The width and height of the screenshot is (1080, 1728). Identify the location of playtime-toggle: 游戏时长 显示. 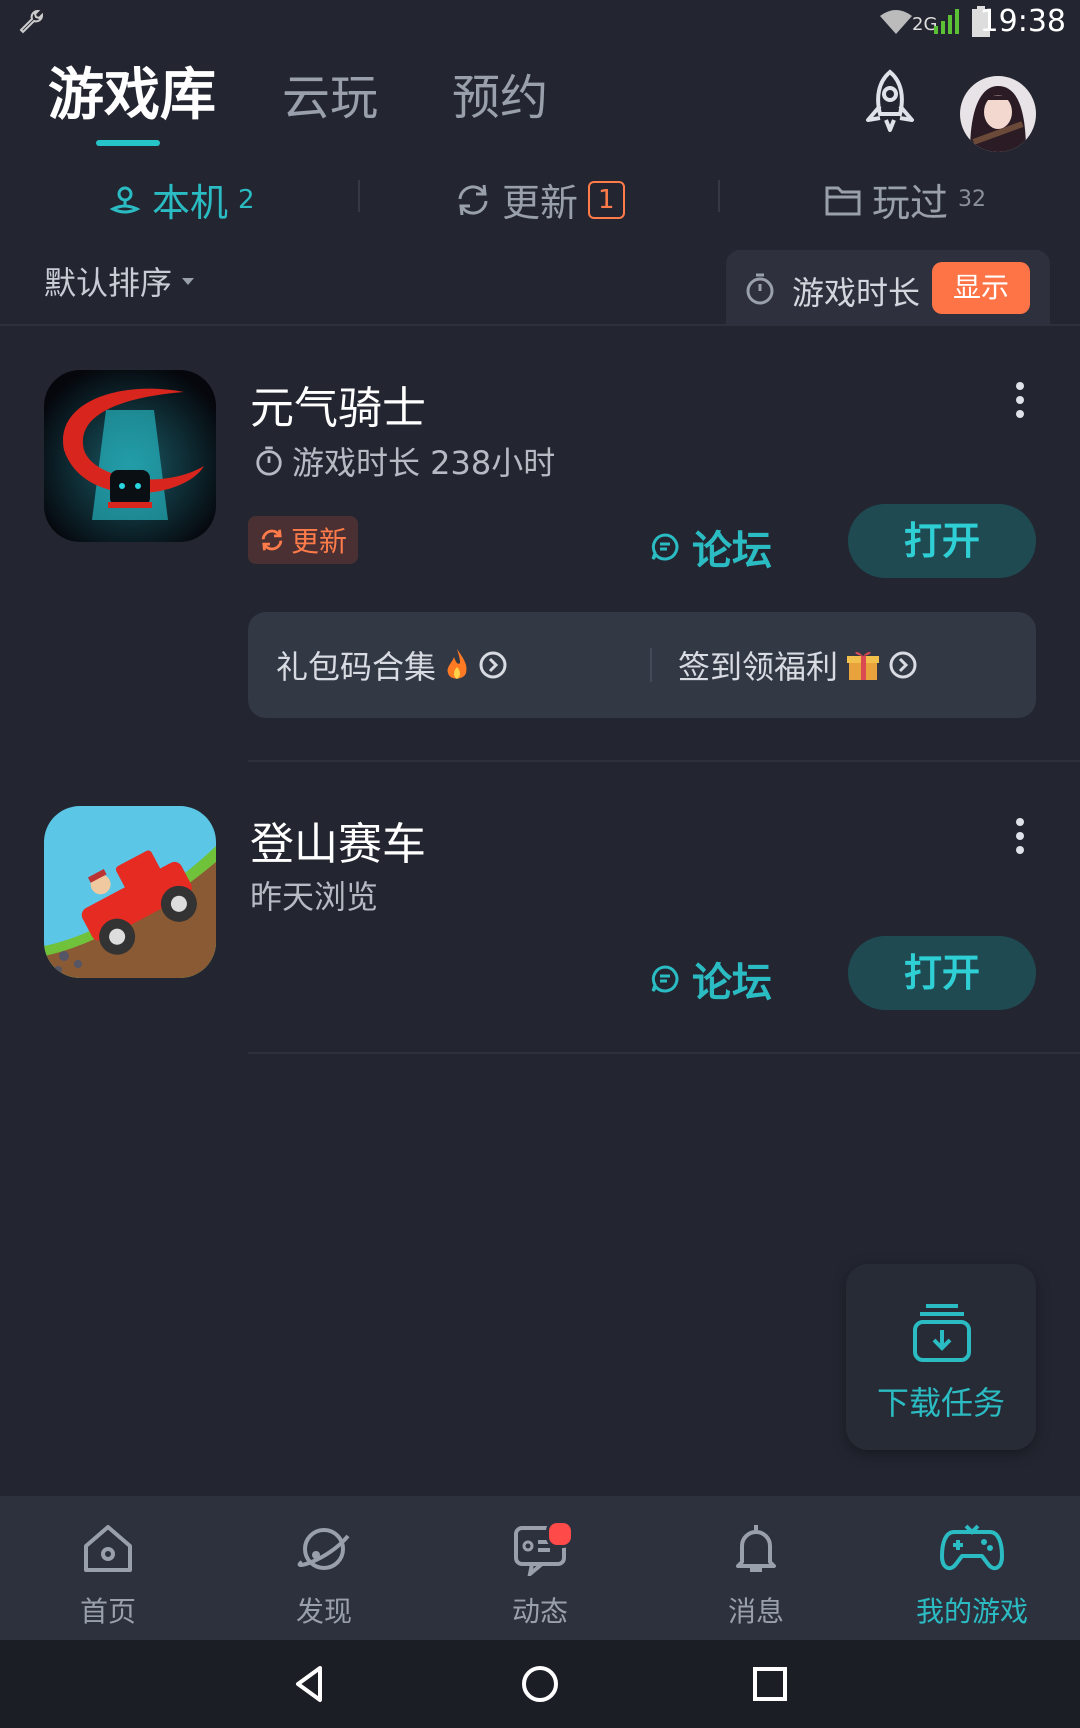
(888, 287).